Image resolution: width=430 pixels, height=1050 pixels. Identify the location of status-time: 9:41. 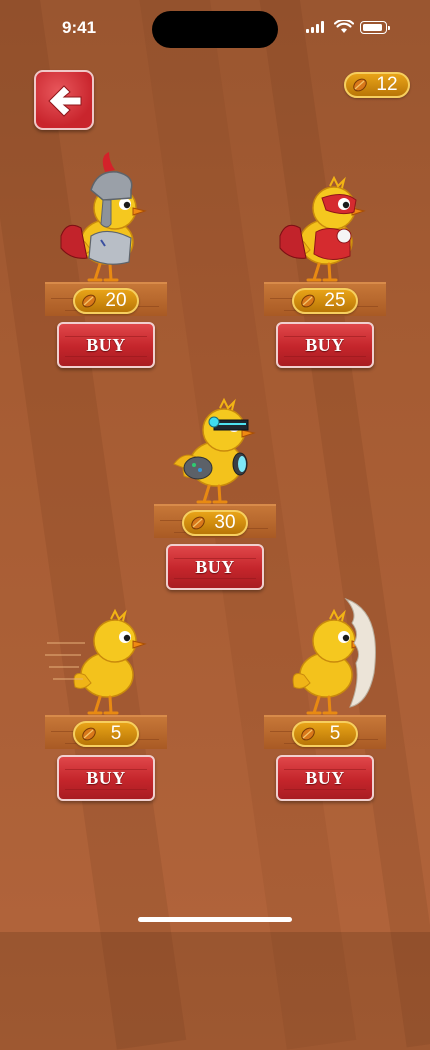
(79, 27).